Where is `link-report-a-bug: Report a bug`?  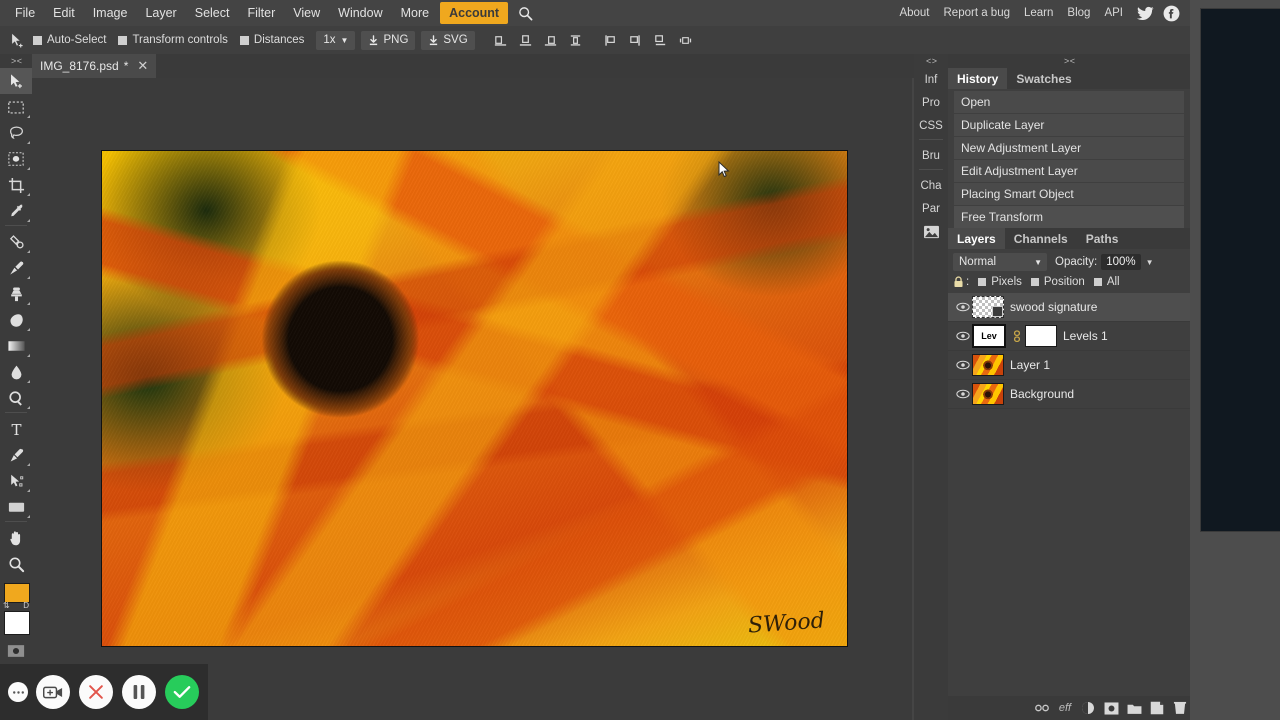 link-report-a-bug: Report a bug is located at coordinates (977, 13).